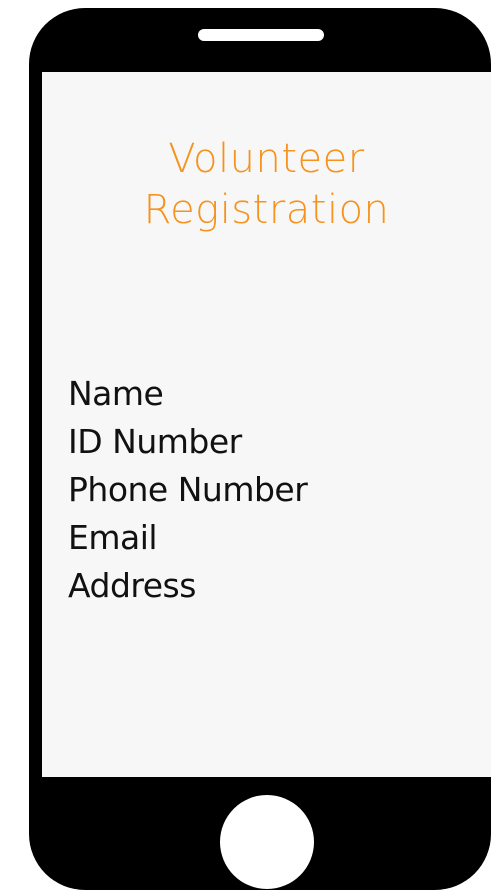  I want to click on speaker-grille-icon, so click(261, 35).